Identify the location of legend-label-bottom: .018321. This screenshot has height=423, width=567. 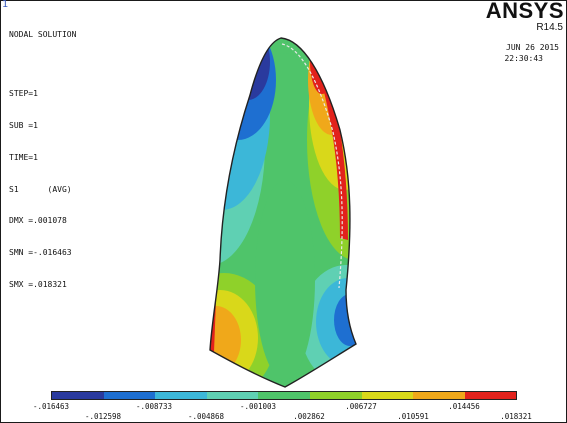
(516, 416).